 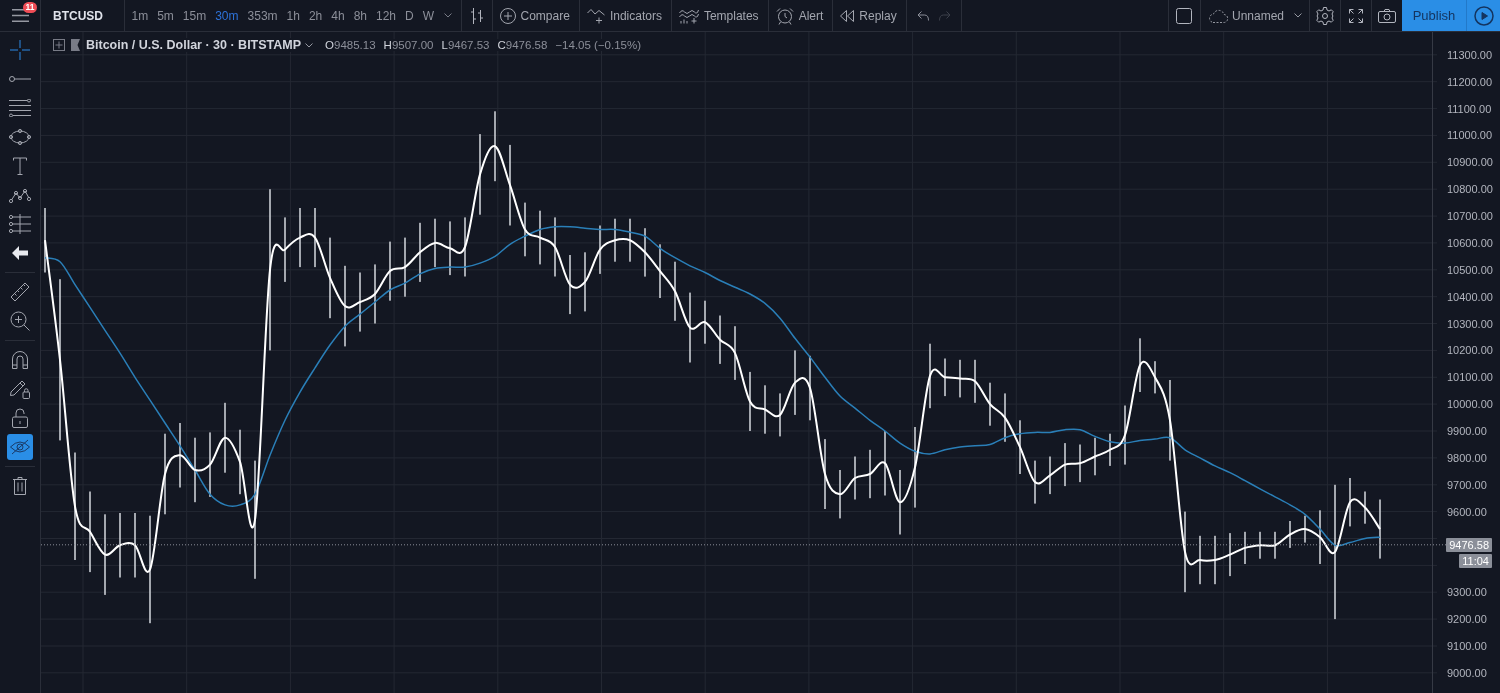 I want to click on ohlc-label: O, so click(x=330, y=45).